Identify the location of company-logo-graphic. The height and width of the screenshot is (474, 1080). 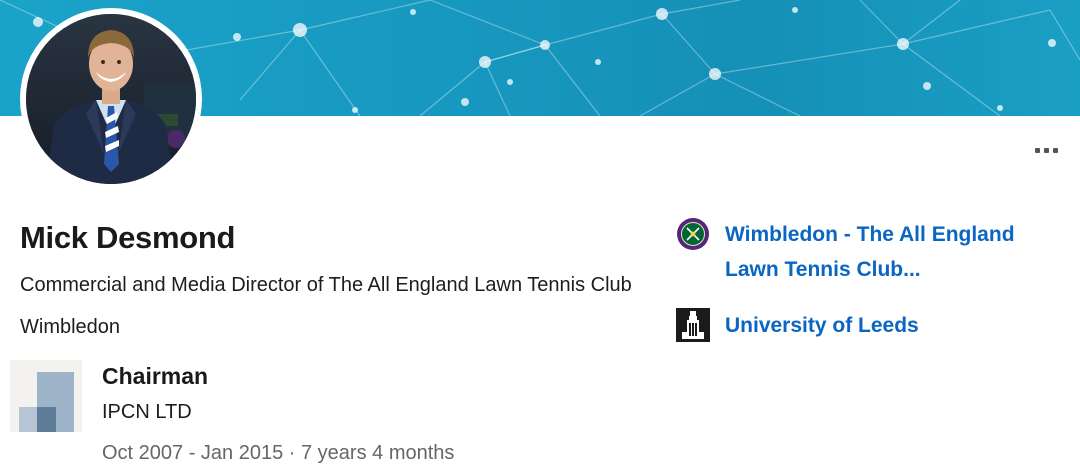
(46, 396).